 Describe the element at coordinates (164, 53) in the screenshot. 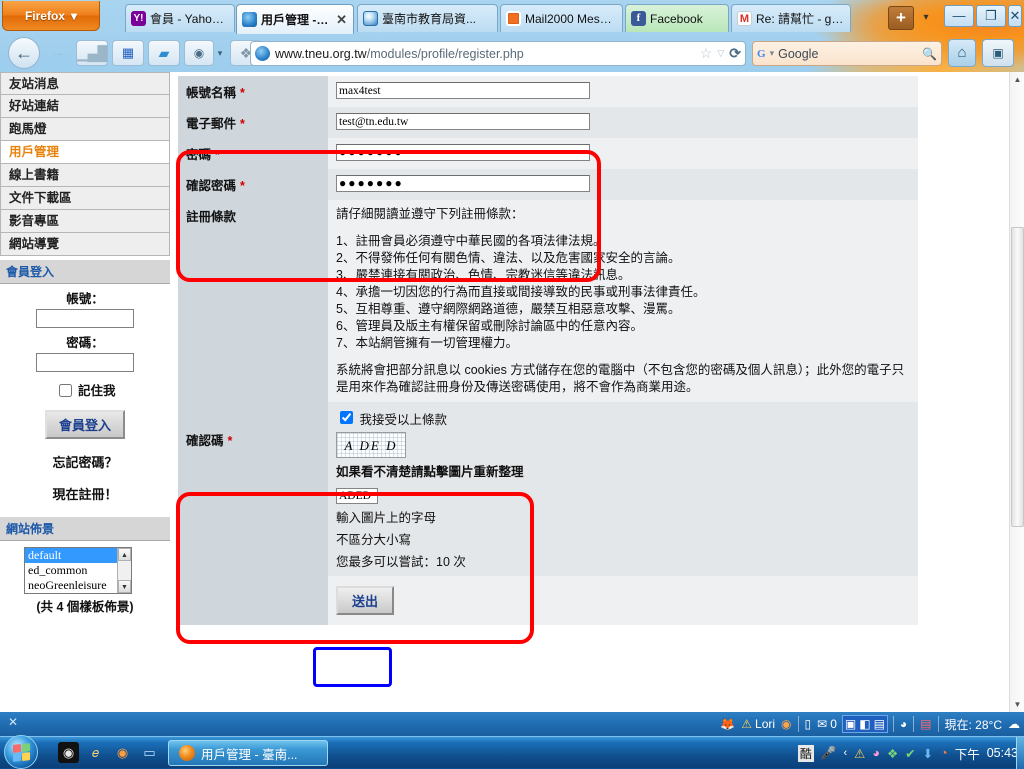

I see `folder-addon-icon: ▰` at that location.